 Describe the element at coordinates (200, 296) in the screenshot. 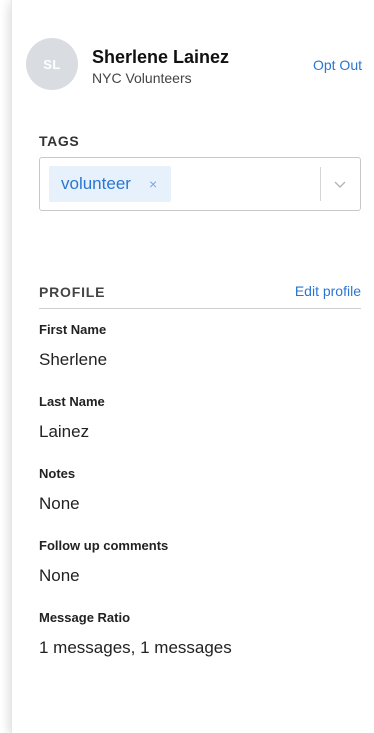

I see `profile-header: PROFILE Edit profile` at that location.